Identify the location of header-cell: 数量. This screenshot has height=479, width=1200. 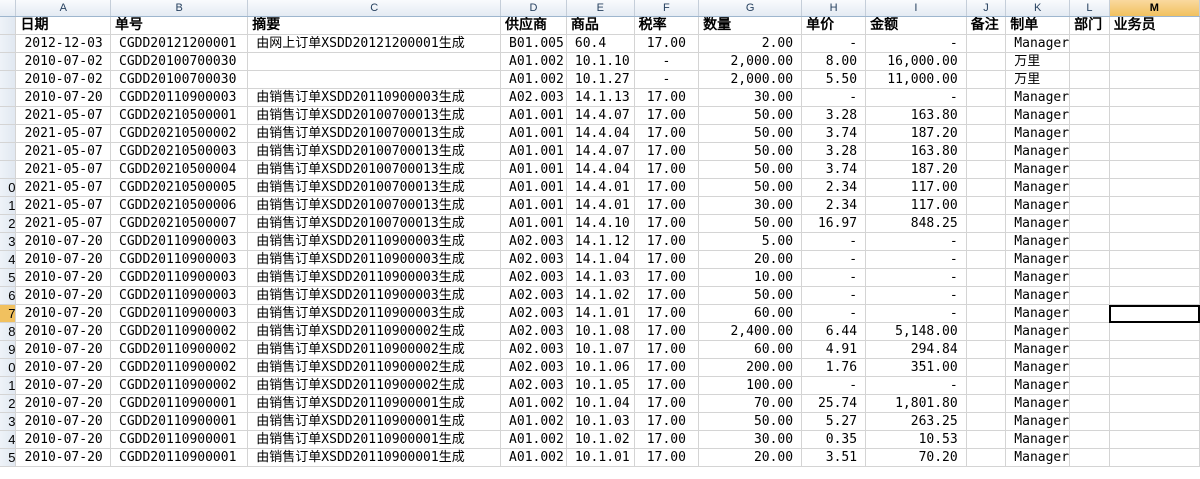
(750, 25).